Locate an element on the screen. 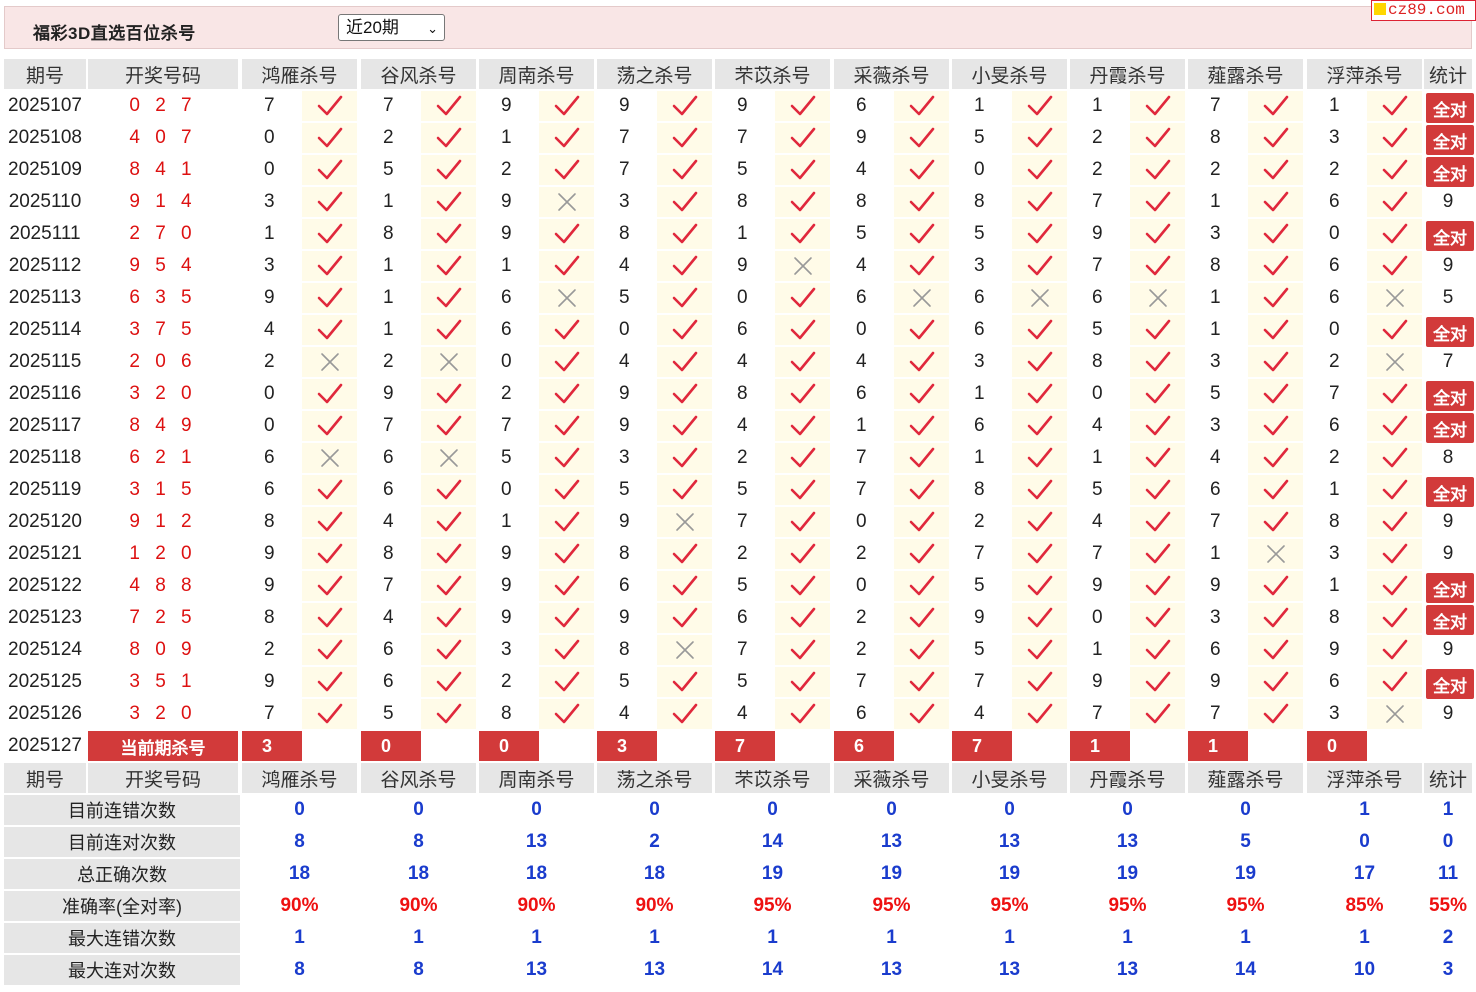 This screenshot has height=992, width=1476. column-expert-header: 丹霞杀号 is located at coordinates (1127, 74).